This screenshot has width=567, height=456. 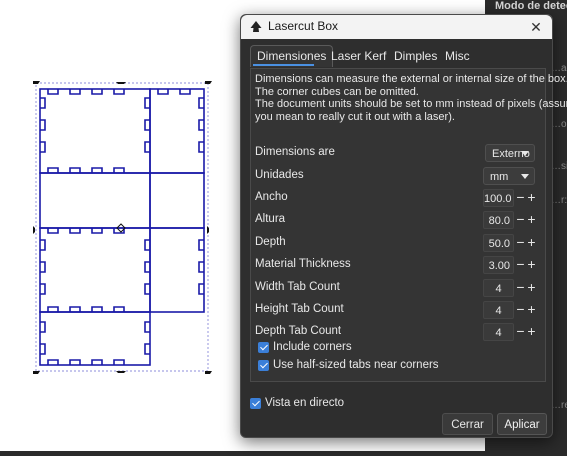 What do you see at coordinates (520, 332) in the screenshot?
I see `depth-tab-count-decrement-button: −` at bounding box center [520, 332].